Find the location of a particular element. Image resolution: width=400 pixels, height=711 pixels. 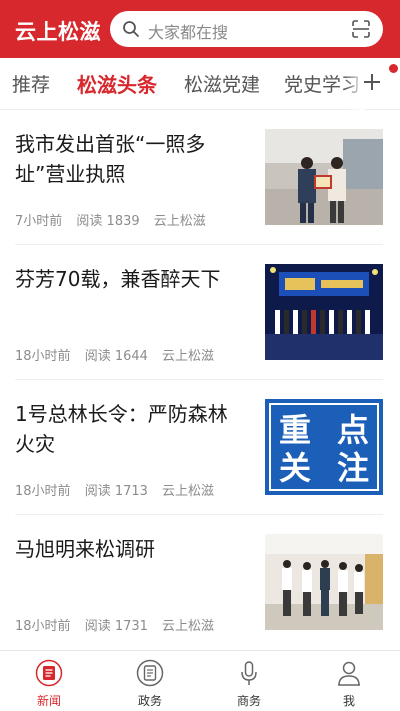

news-meta: 18小时前 阅读 1644 云上松滋 is located at coordinates (119, 354).